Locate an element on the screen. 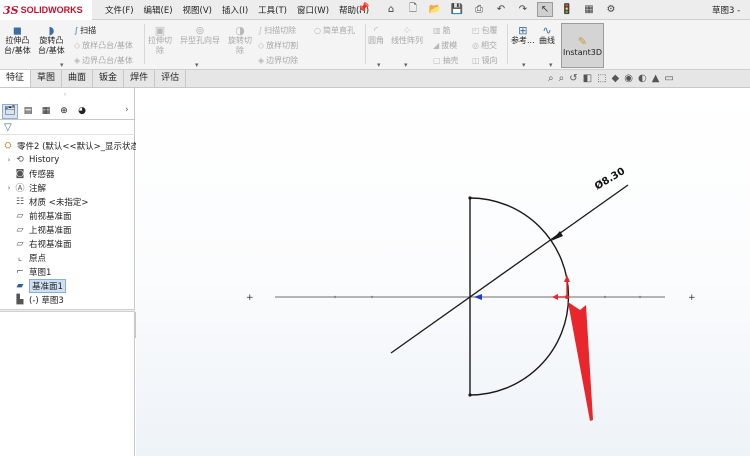 The height and width of the screenshot is (456, 750). fillet-button: ◜ 圆角 is located at coordinates (376, 35).